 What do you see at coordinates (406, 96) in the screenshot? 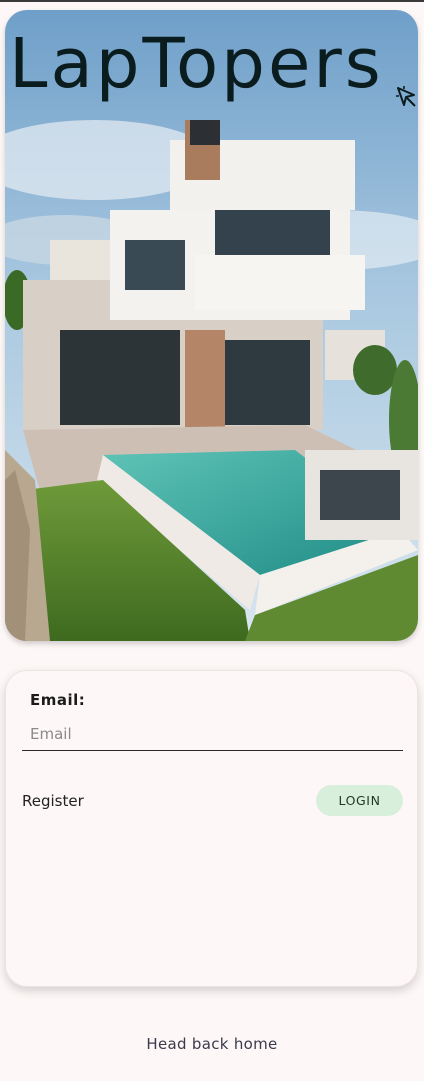
I see `sparkle-cursor-icon` at bounding box center [406, 96].